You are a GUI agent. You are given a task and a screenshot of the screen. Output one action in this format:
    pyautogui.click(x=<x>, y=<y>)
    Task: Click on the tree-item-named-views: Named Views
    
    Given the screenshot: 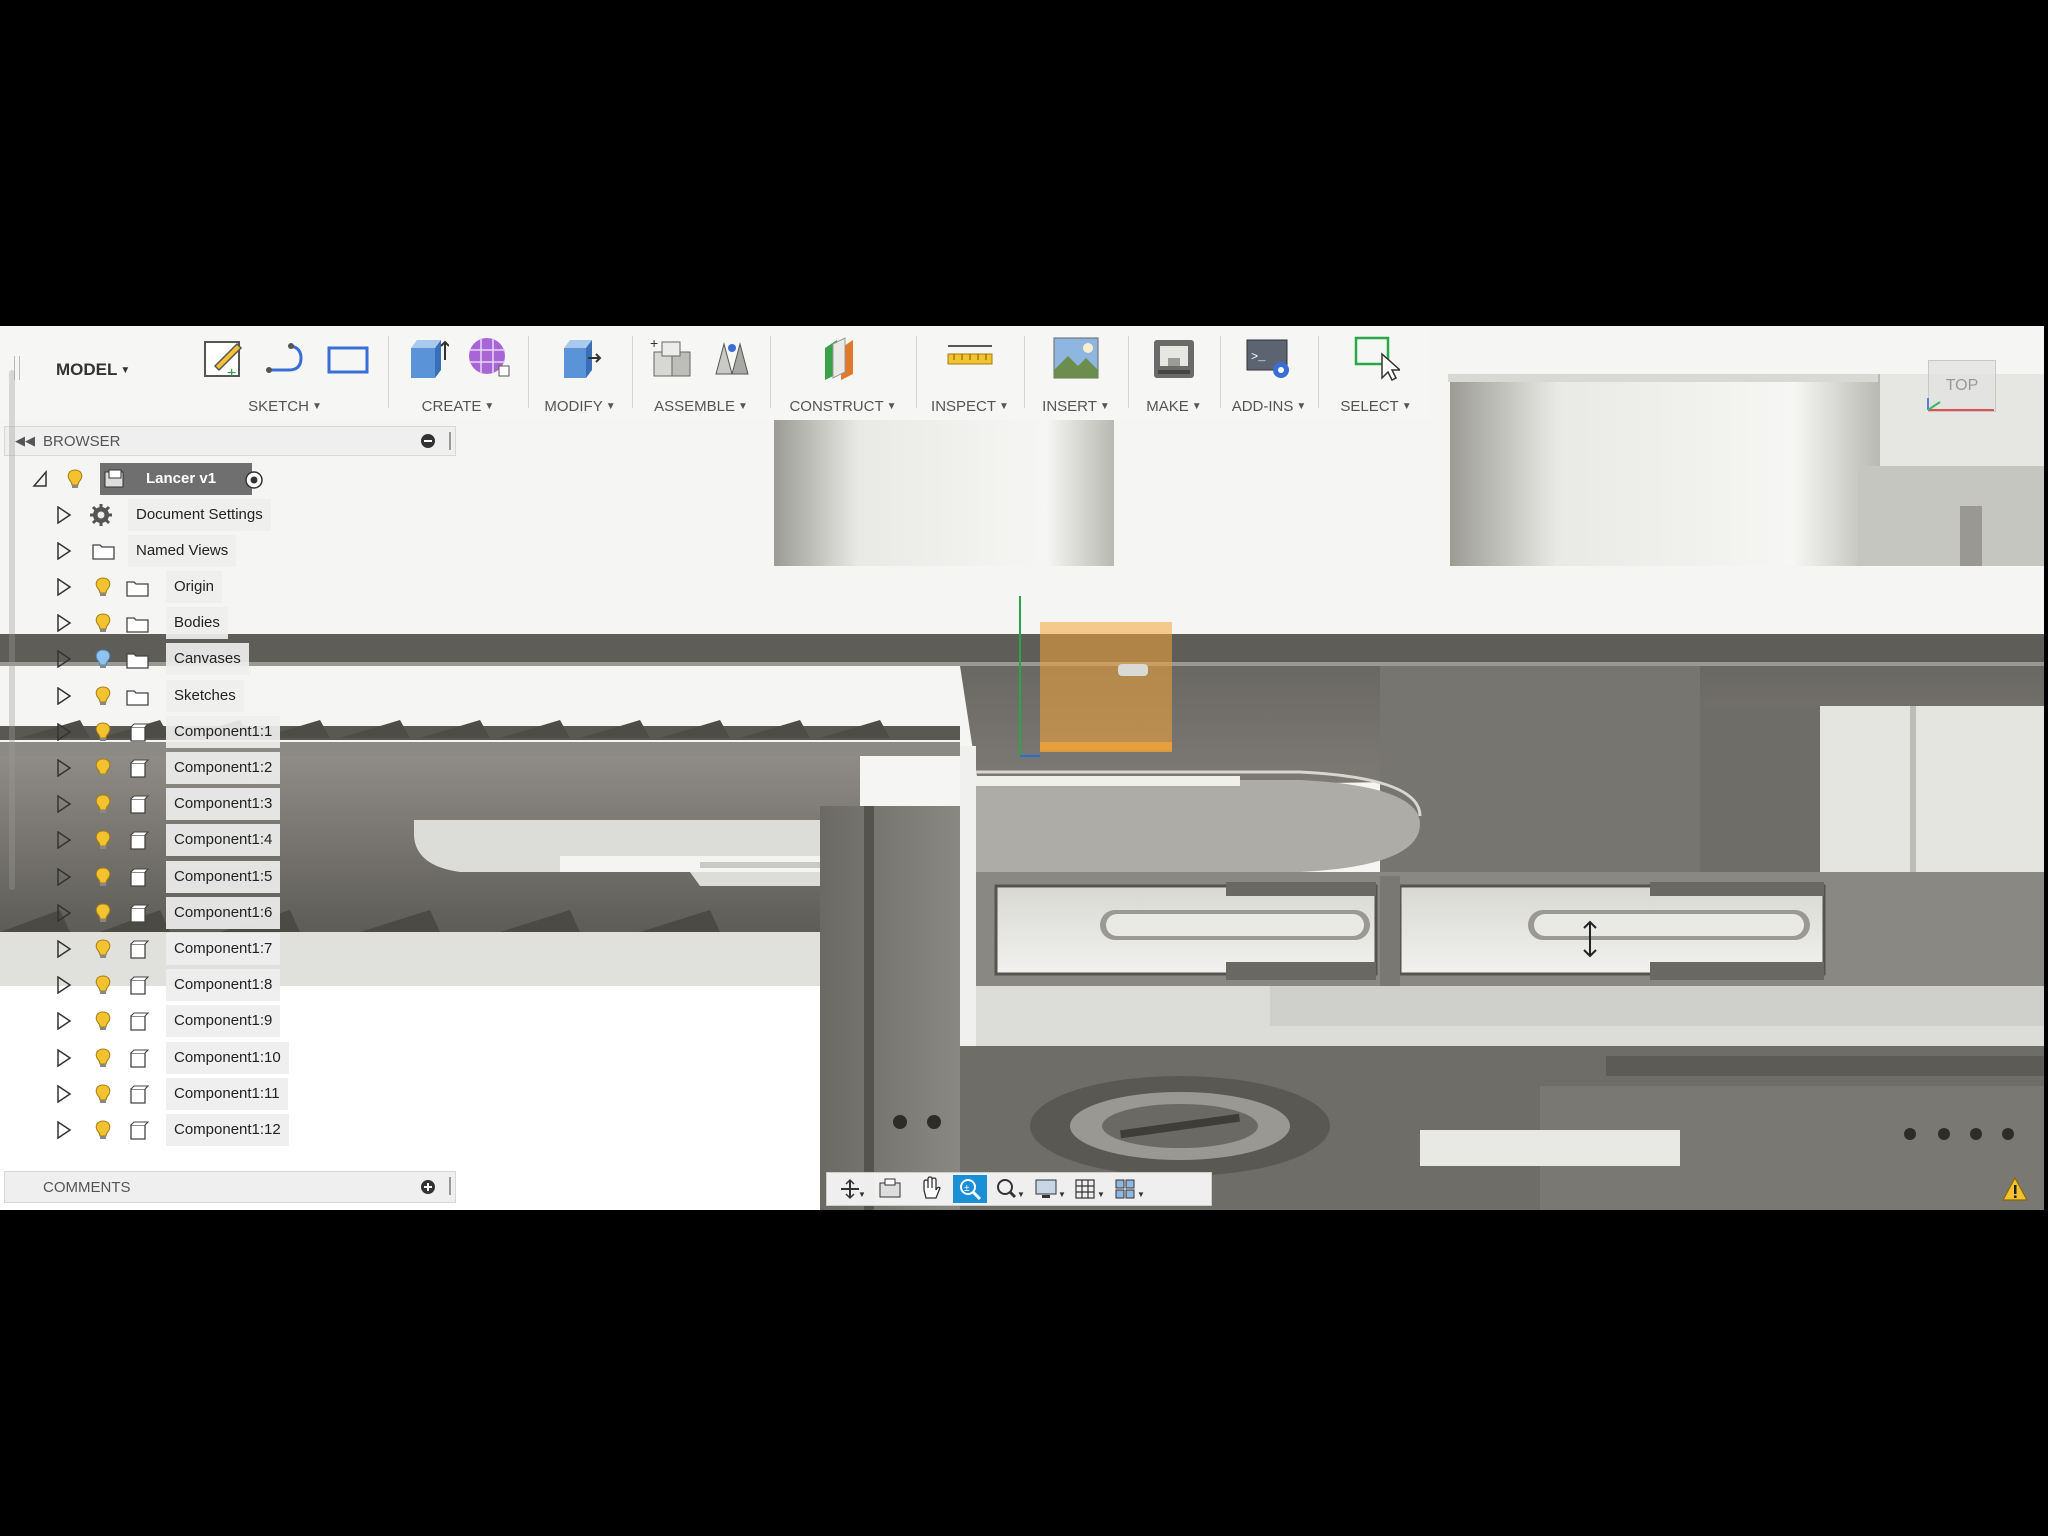 What is the action you would take?
    pyautogui.click(x=150, y=551)
    